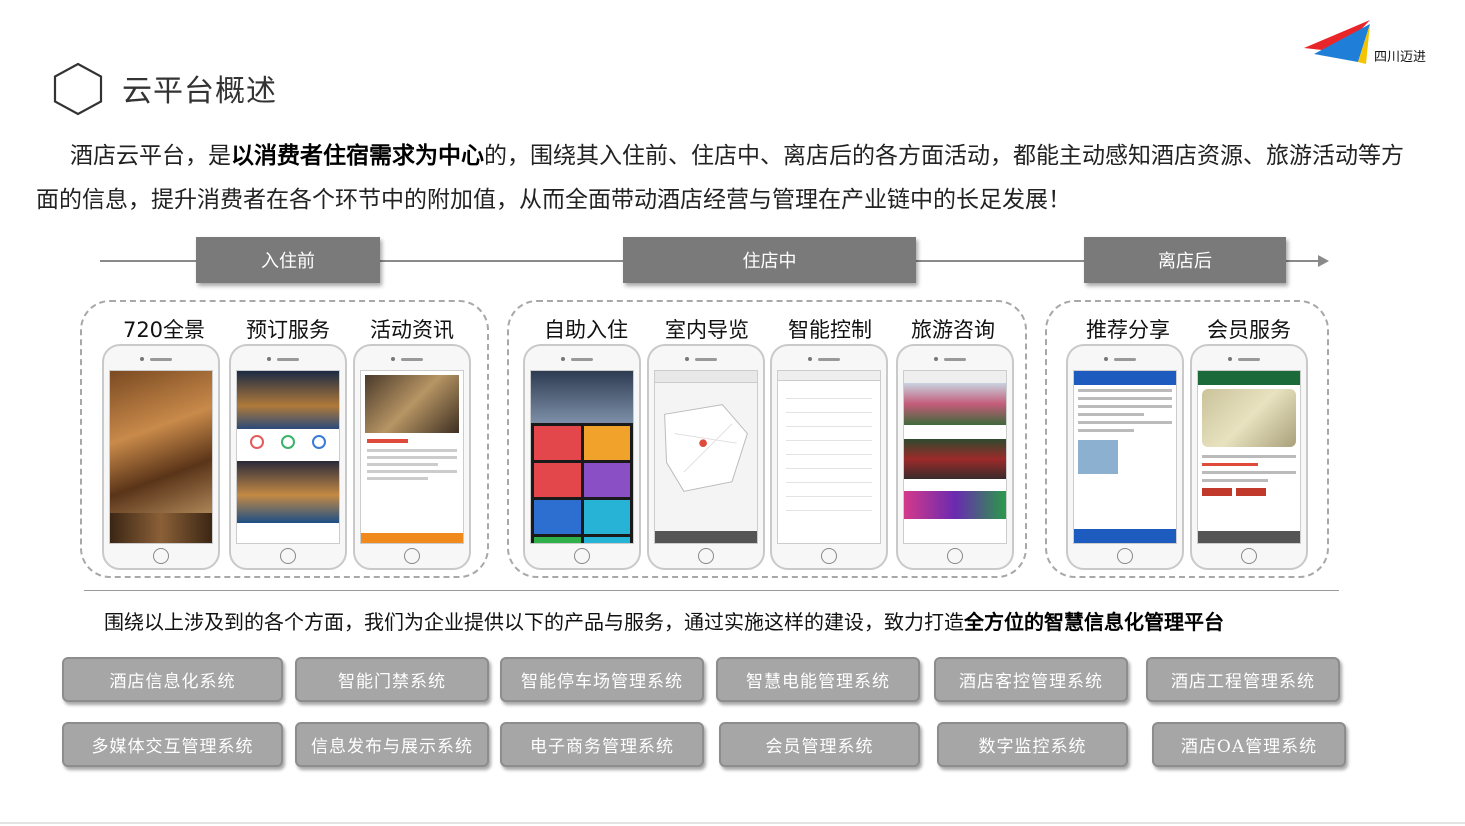 The image size is (1465, 826). Describe the element at coordinates (164, 330) in the screenshot. I see `feature-label-panorama: 720全景` at that location.